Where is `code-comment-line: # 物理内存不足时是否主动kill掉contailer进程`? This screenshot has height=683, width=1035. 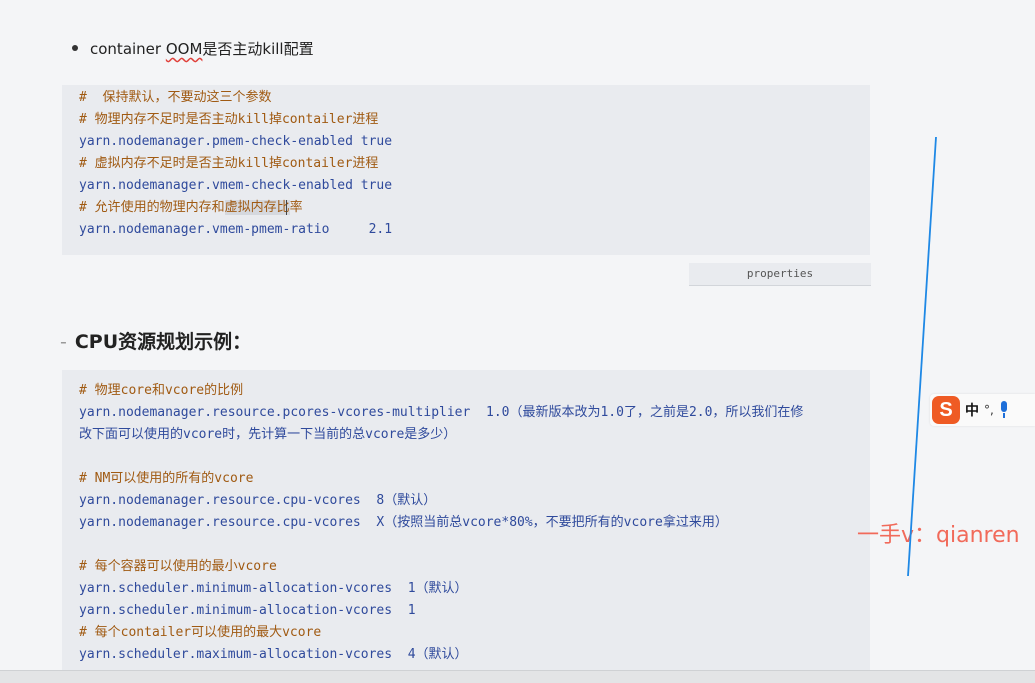 code-comment-line: # 物理内存不足时是否主动kill掉contailer进程 is located at coordinates (474, 120).